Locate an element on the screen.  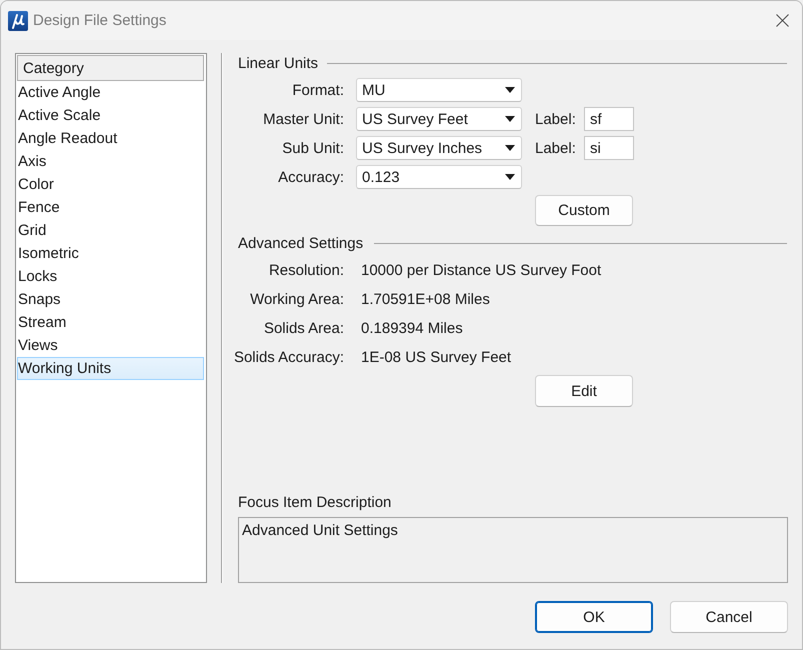
dropdown: US Survey Feet is located at coordinates (439, 119).